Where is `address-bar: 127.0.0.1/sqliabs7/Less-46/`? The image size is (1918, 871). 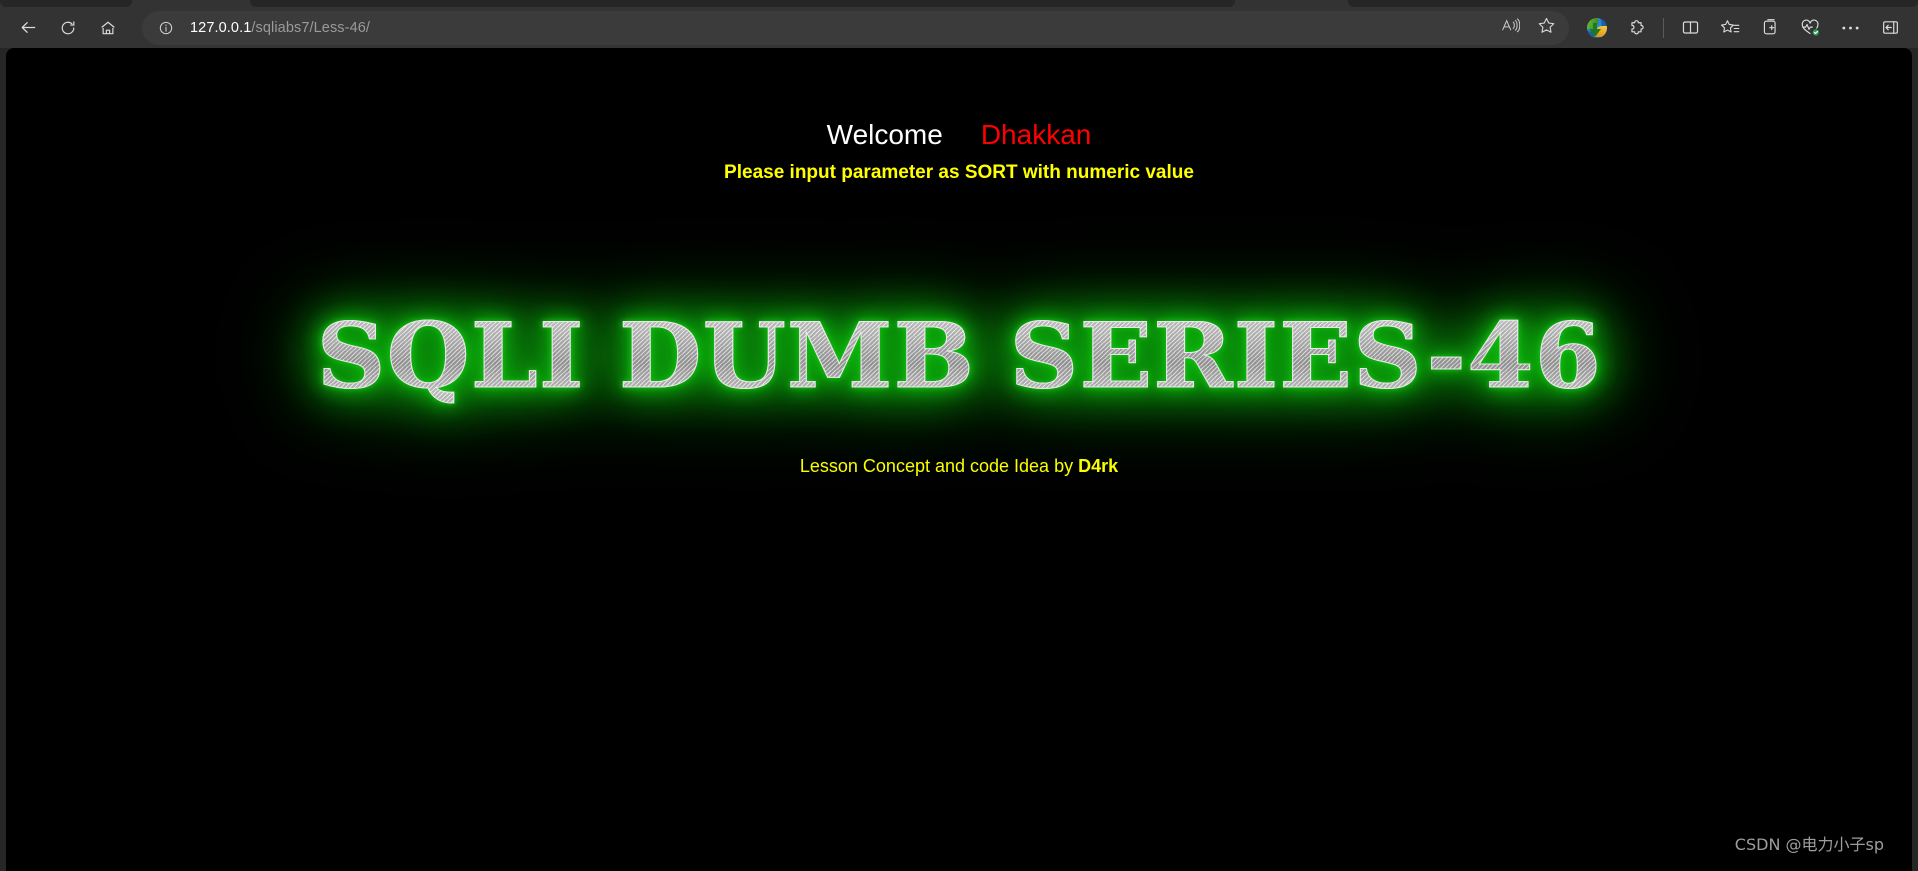 address-bar: 127.0.0.1/sqliabs7/Less-46/ is located at coordinates (855, 27).